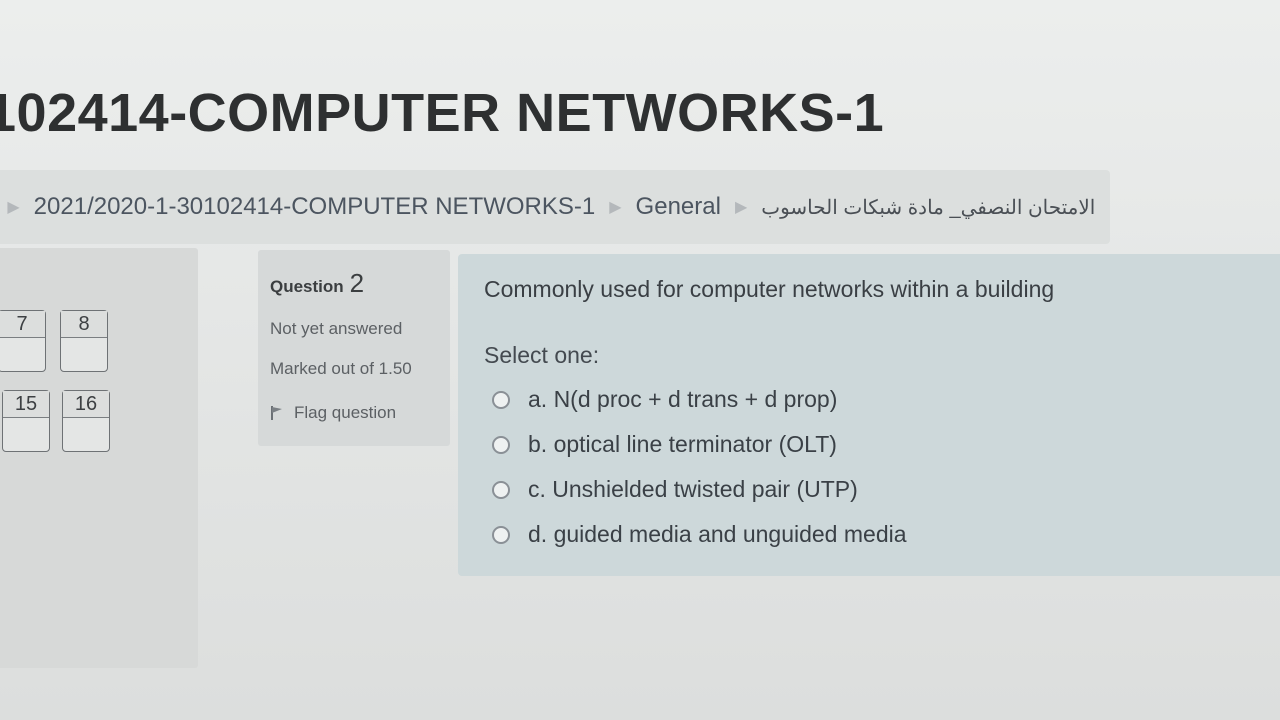 This screenshot has height=720, width=1280. Describe the element at coordinates (345, 412) in the screenshot. I see `flag-question-label: Flag question` at that location.